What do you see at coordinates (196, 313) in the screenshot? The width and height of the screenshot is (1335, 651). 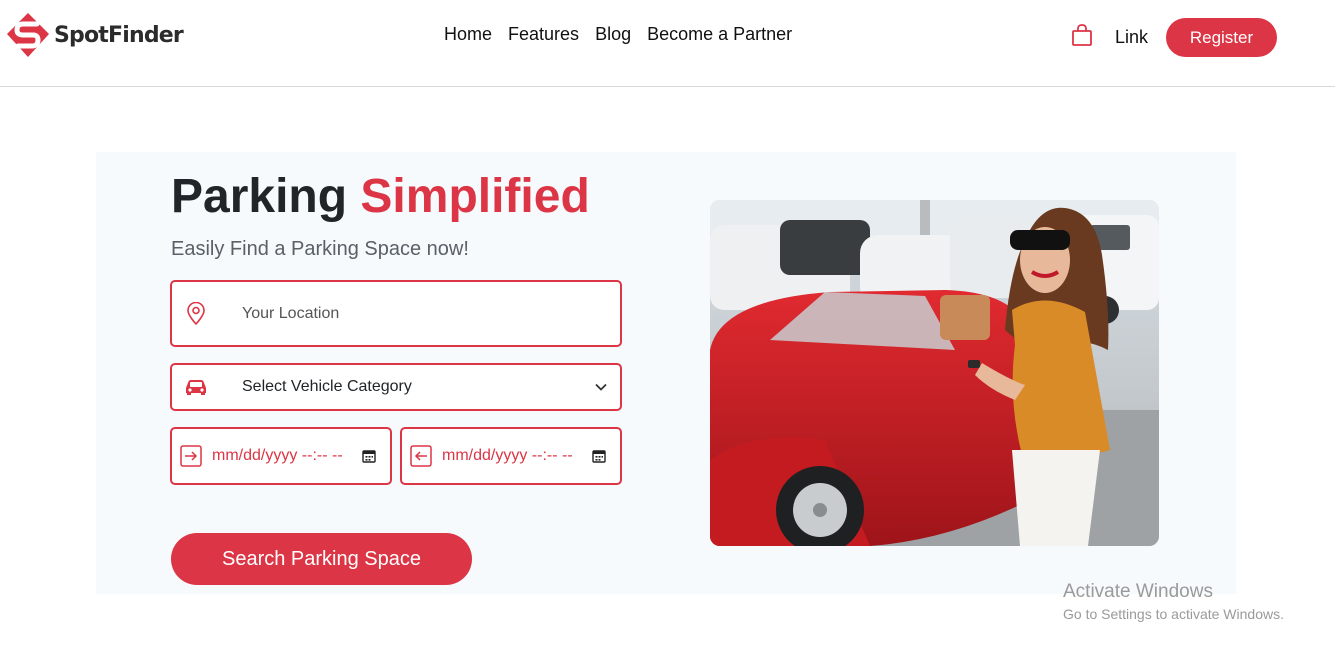 I see `map-pin-icon` at bounding box center [196, 313].